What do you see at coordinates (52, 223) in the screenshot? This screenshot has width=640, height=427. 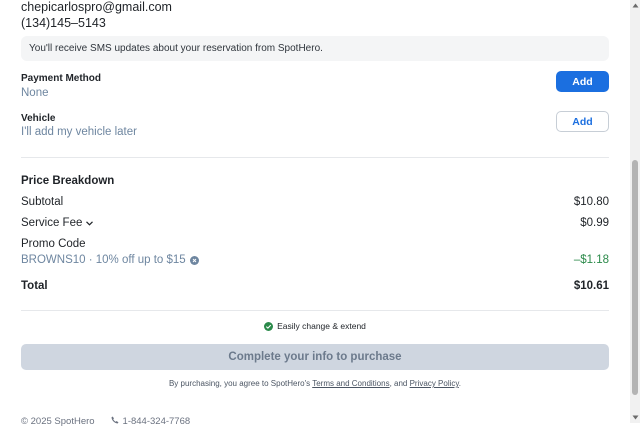 I see `service-fee-label: Service Fee` at bounding box center [52, 223].